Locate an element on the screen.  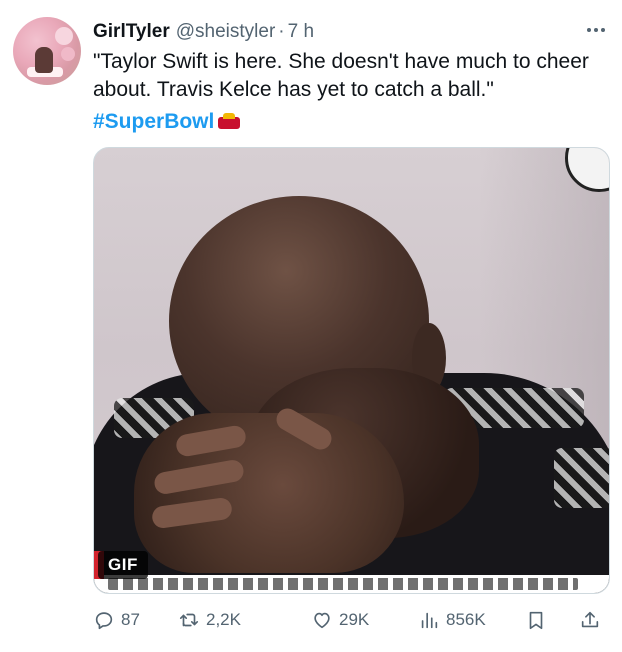
gif-badge: GIF is located at coordinates (123, 565).